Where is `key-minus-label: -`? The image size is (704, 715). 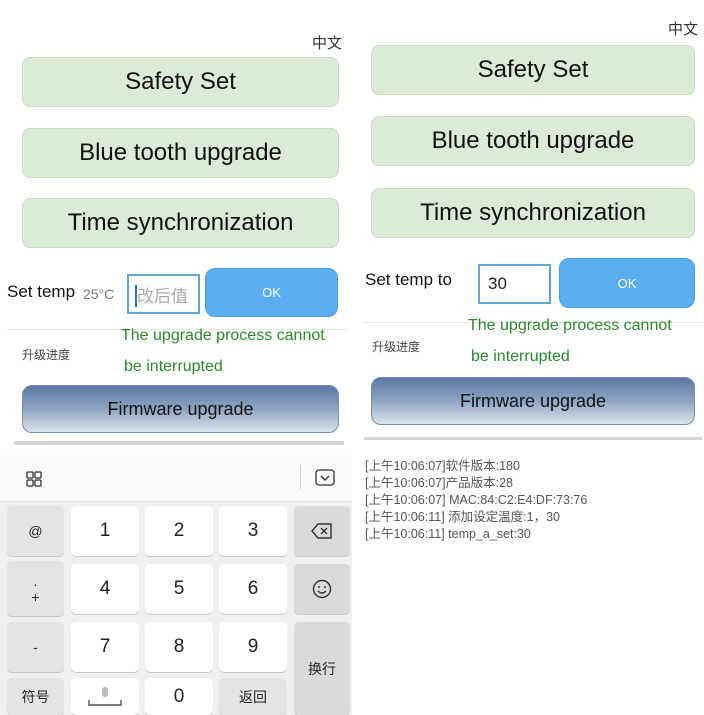
key-minus-label: - is located at coordinates (35, 647).